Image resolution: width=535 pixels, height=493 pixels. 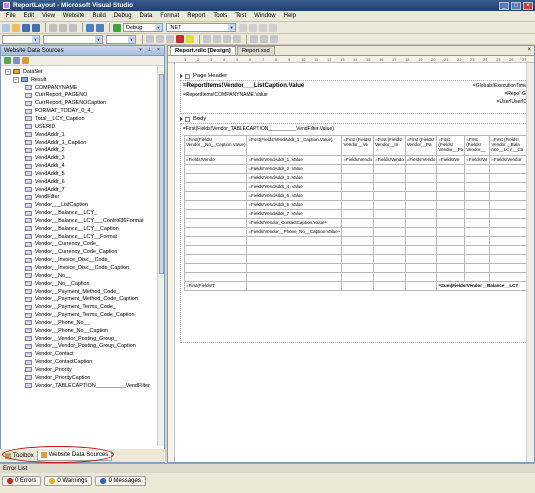 What do you see at coordinates (22, 481) in the screenshot?
I see `errors-filter-button: 0 Errors` at bounding box center [22, 481].